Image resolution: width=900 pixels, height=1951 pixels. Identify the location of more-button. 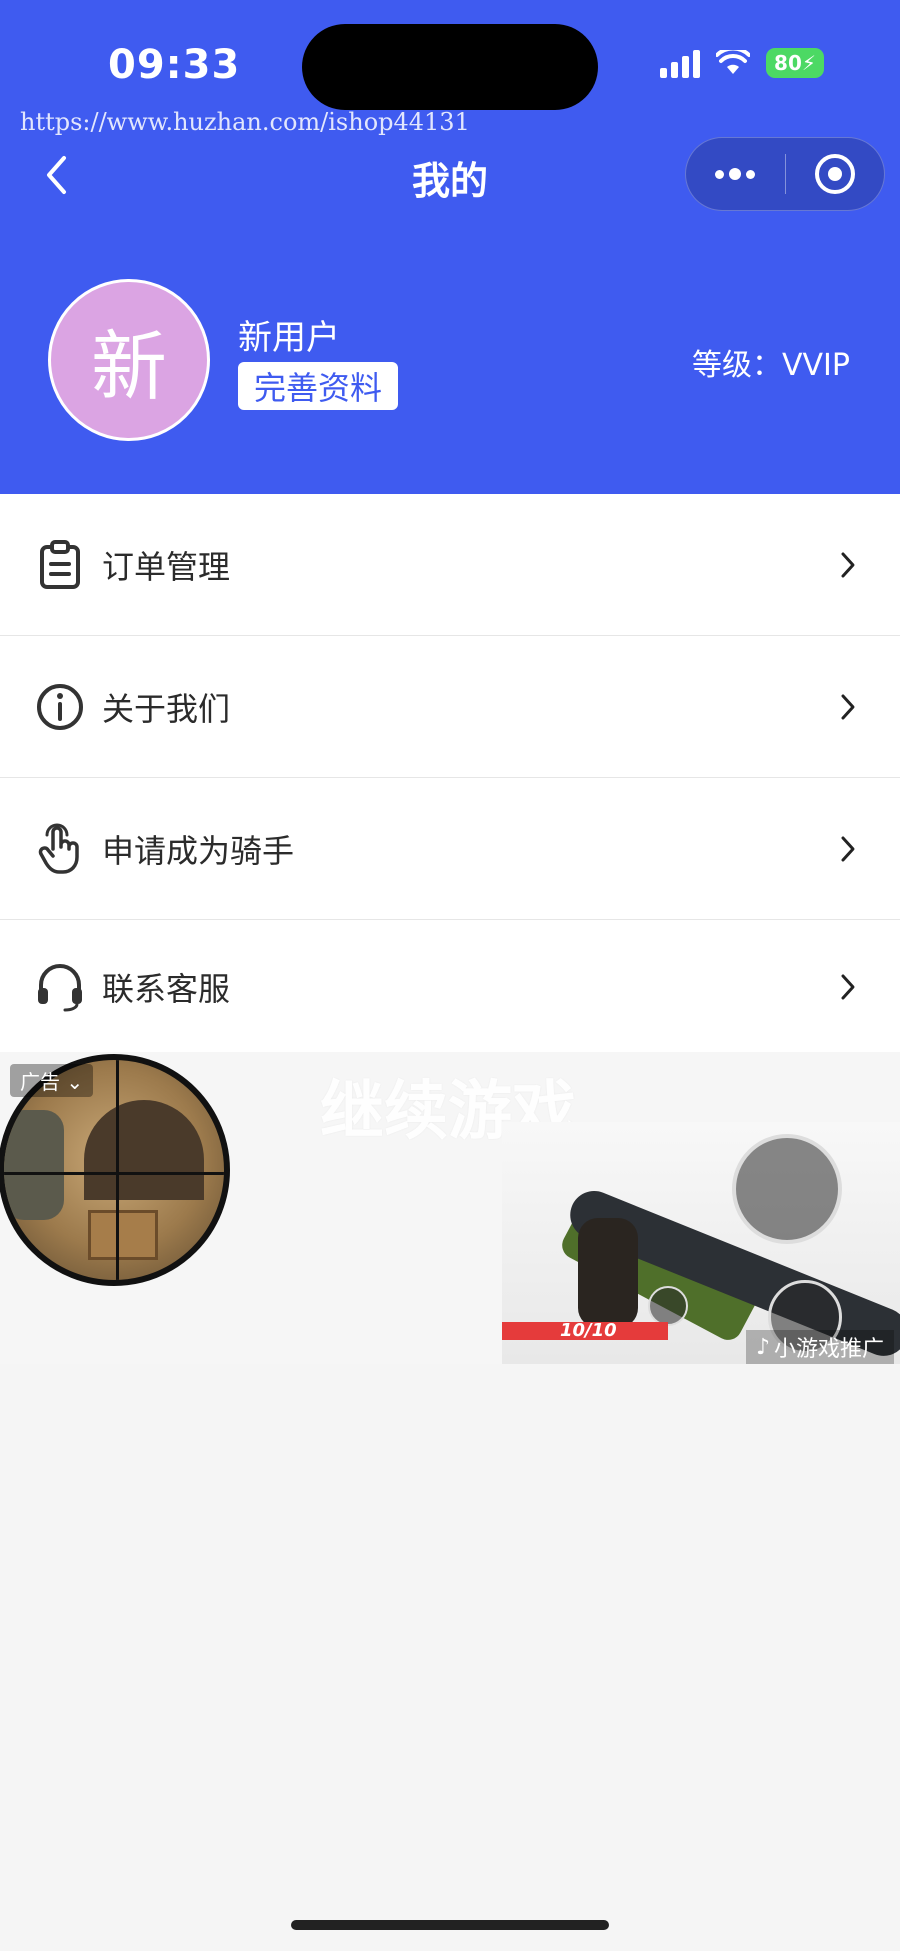
(735, 174).